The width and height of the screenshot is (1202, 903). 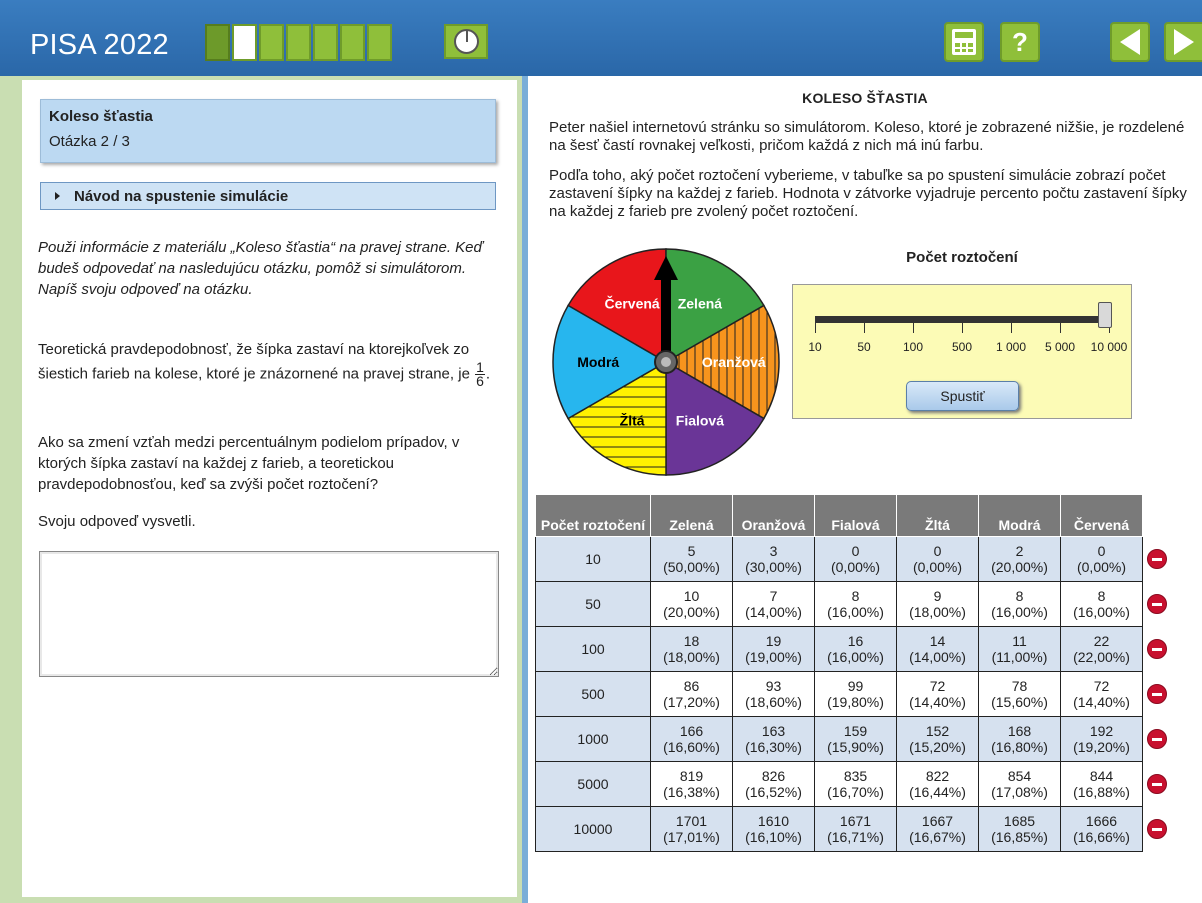 What do you see at coordinates (593, 515) in the screenshot?
I see `header-spins: Počet roztočení` at bounding box center [593, 515].